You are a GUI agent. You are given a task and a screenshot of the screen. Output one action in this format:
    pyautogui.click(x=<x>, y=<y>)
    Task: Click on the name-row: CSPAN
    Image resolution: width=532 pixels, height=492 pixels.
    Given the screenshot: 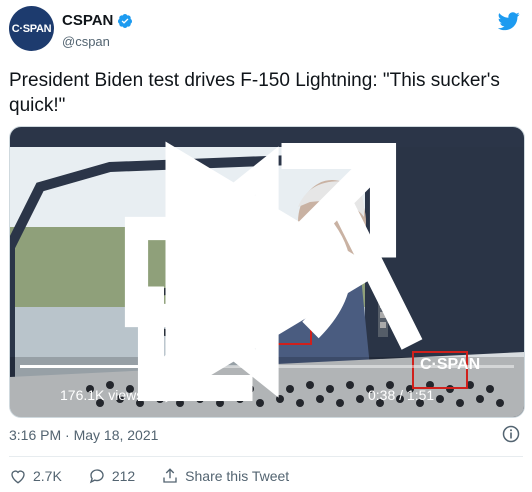 What is the action you would take?
    pyautogui.click(x=97, y=20)
    